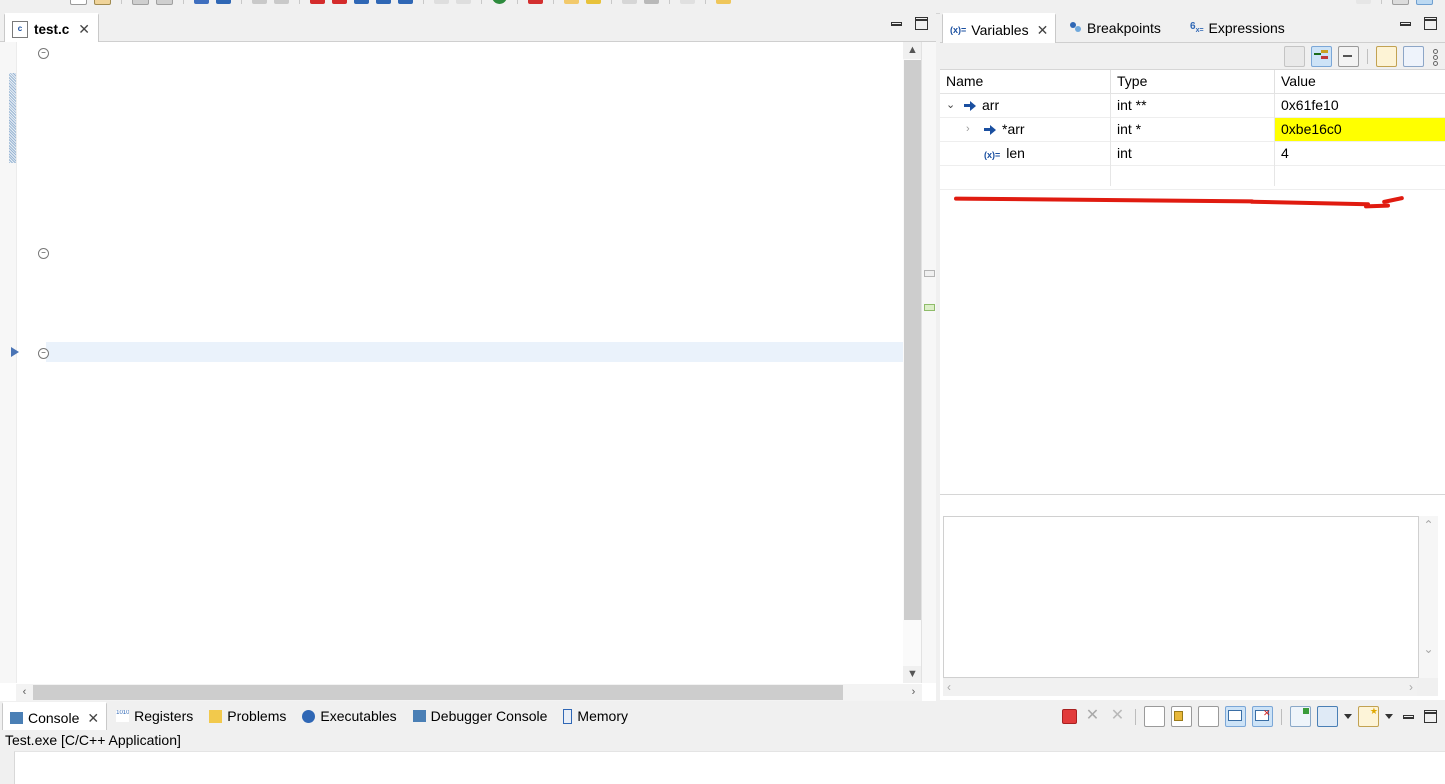 This screenshot has height=784, width=1445. What do you see at coordinates (52, 632) in the screenshot?
I see `code-line: }` at bounding box center [52, 632].